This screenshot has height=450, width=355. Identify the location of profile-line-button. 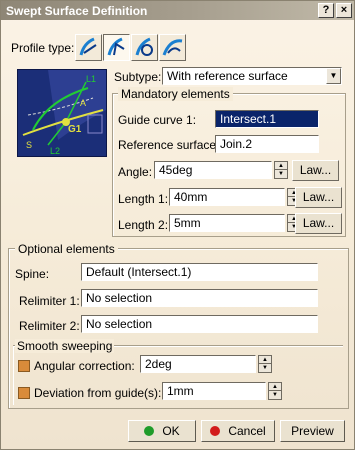
(88, 47).